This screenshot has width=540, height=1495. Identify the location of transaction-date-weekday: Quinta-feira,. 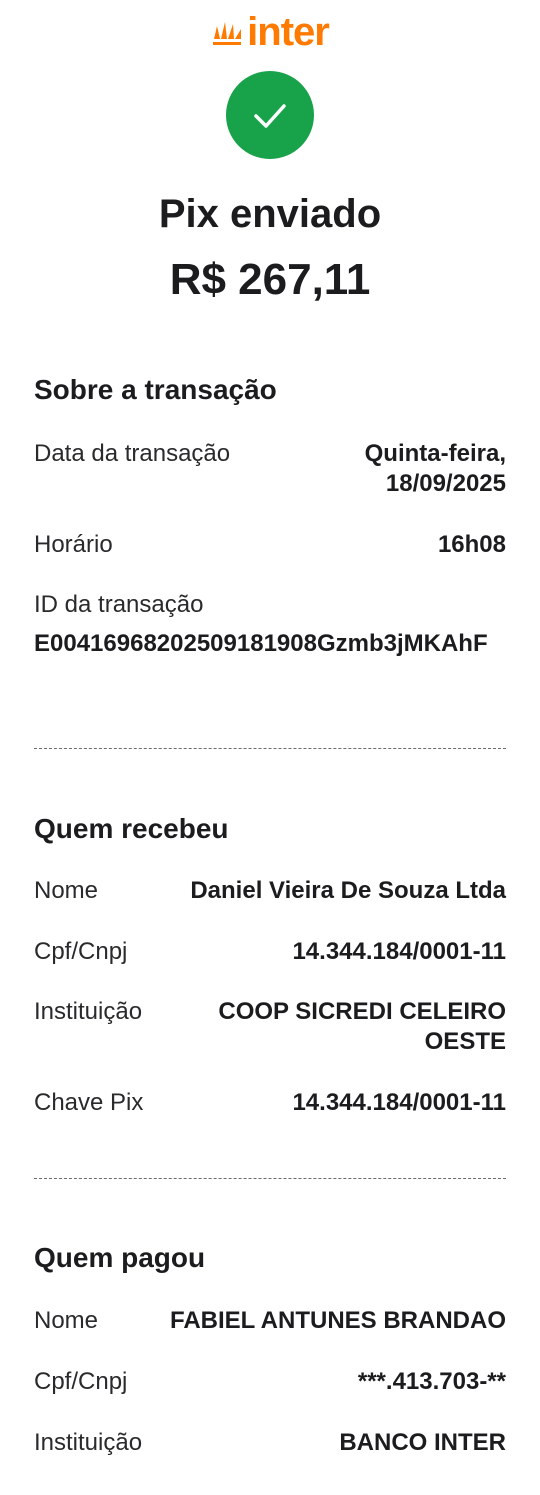
(435, 453).